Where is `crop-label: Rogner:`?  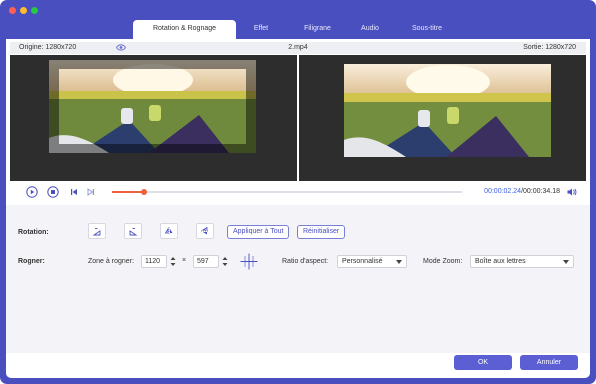 crop-label: Rogner: is located at coordinates (31, 261).